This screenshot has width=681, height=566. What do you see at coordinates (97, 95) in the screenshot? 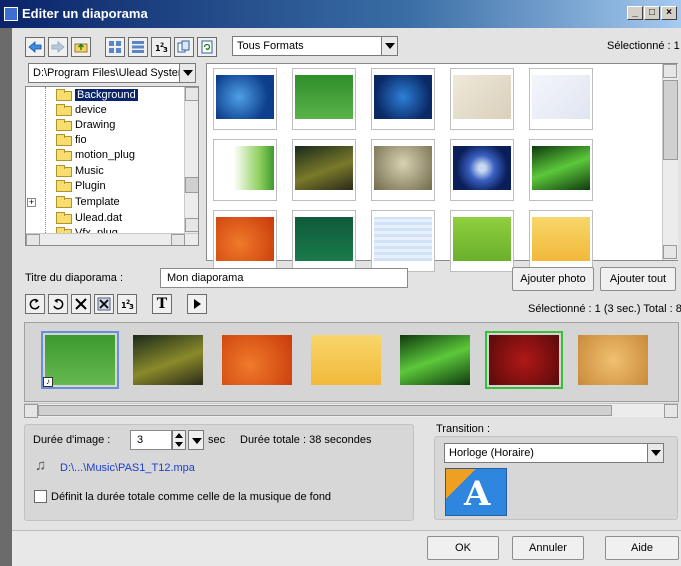
I see `tree-item-background: Background` at bounding box center [97, 95].